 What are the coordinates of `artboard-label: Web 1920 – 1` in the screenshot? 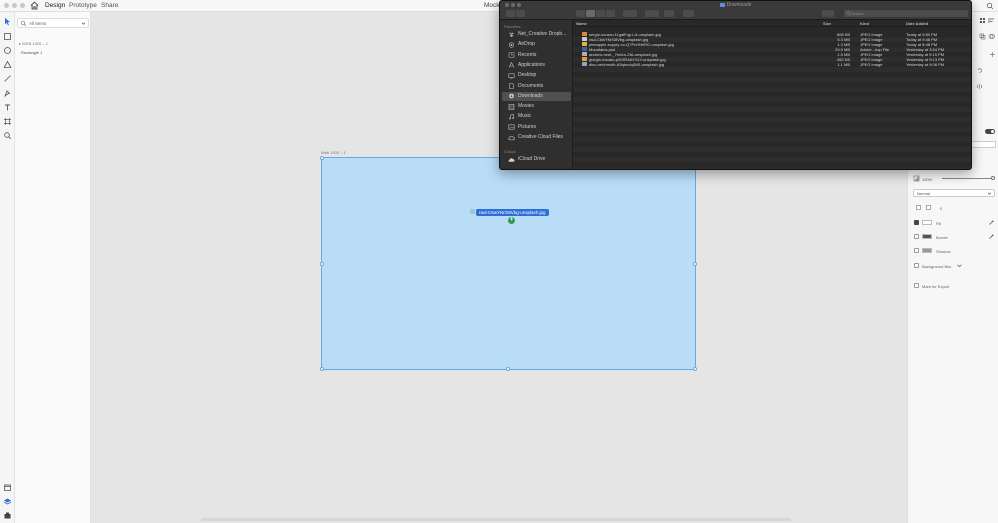 It's located at (333, 152).